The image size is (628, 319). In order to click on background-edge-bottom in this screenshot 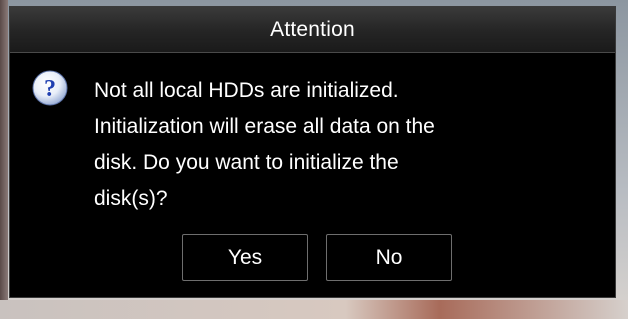, I will do `click(314, 309)`.